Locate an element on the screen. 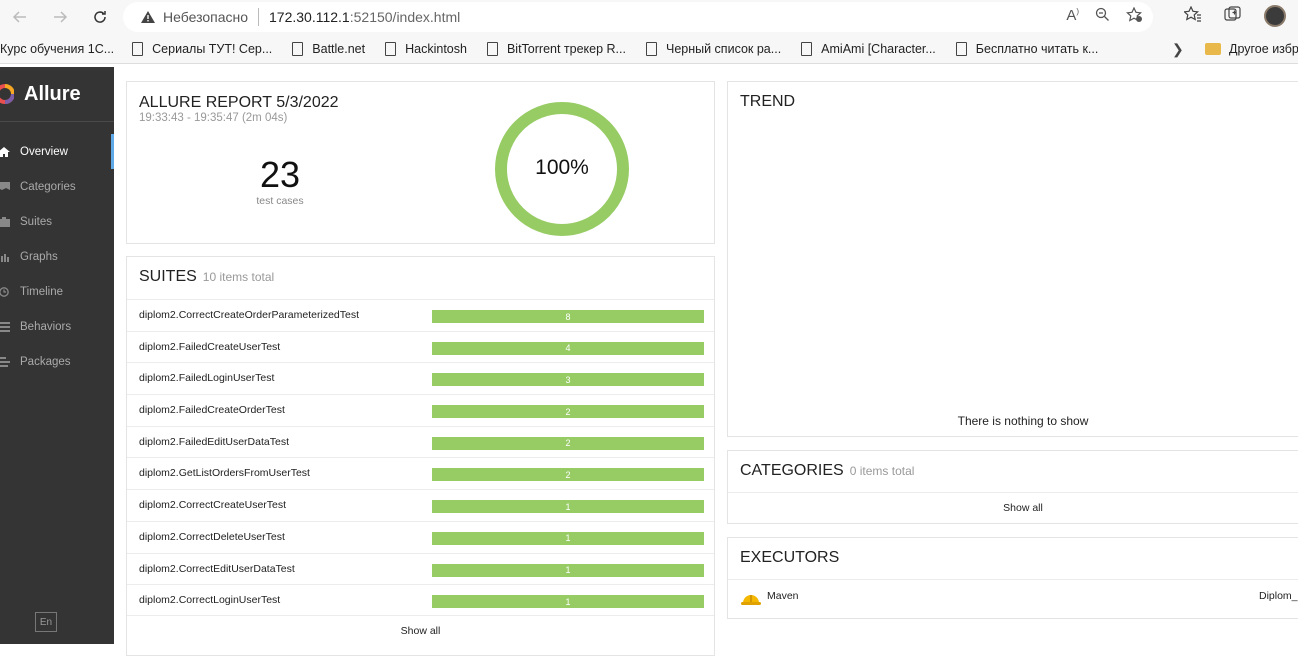 The width and height of the screenshot is (1298, 656). suite-bar-track: 4 is located at coordinates (568, 348).